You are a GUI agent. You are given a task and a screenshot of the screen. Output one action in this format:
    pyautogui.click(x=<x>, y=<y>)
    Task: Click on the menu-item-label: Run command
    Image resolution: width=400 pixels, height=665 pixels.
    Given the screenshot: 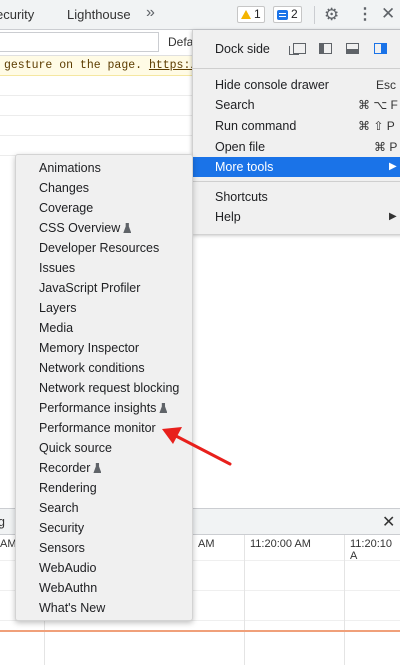 What is the action you would take?
    pyautogui.click(x=256, y=126)
    